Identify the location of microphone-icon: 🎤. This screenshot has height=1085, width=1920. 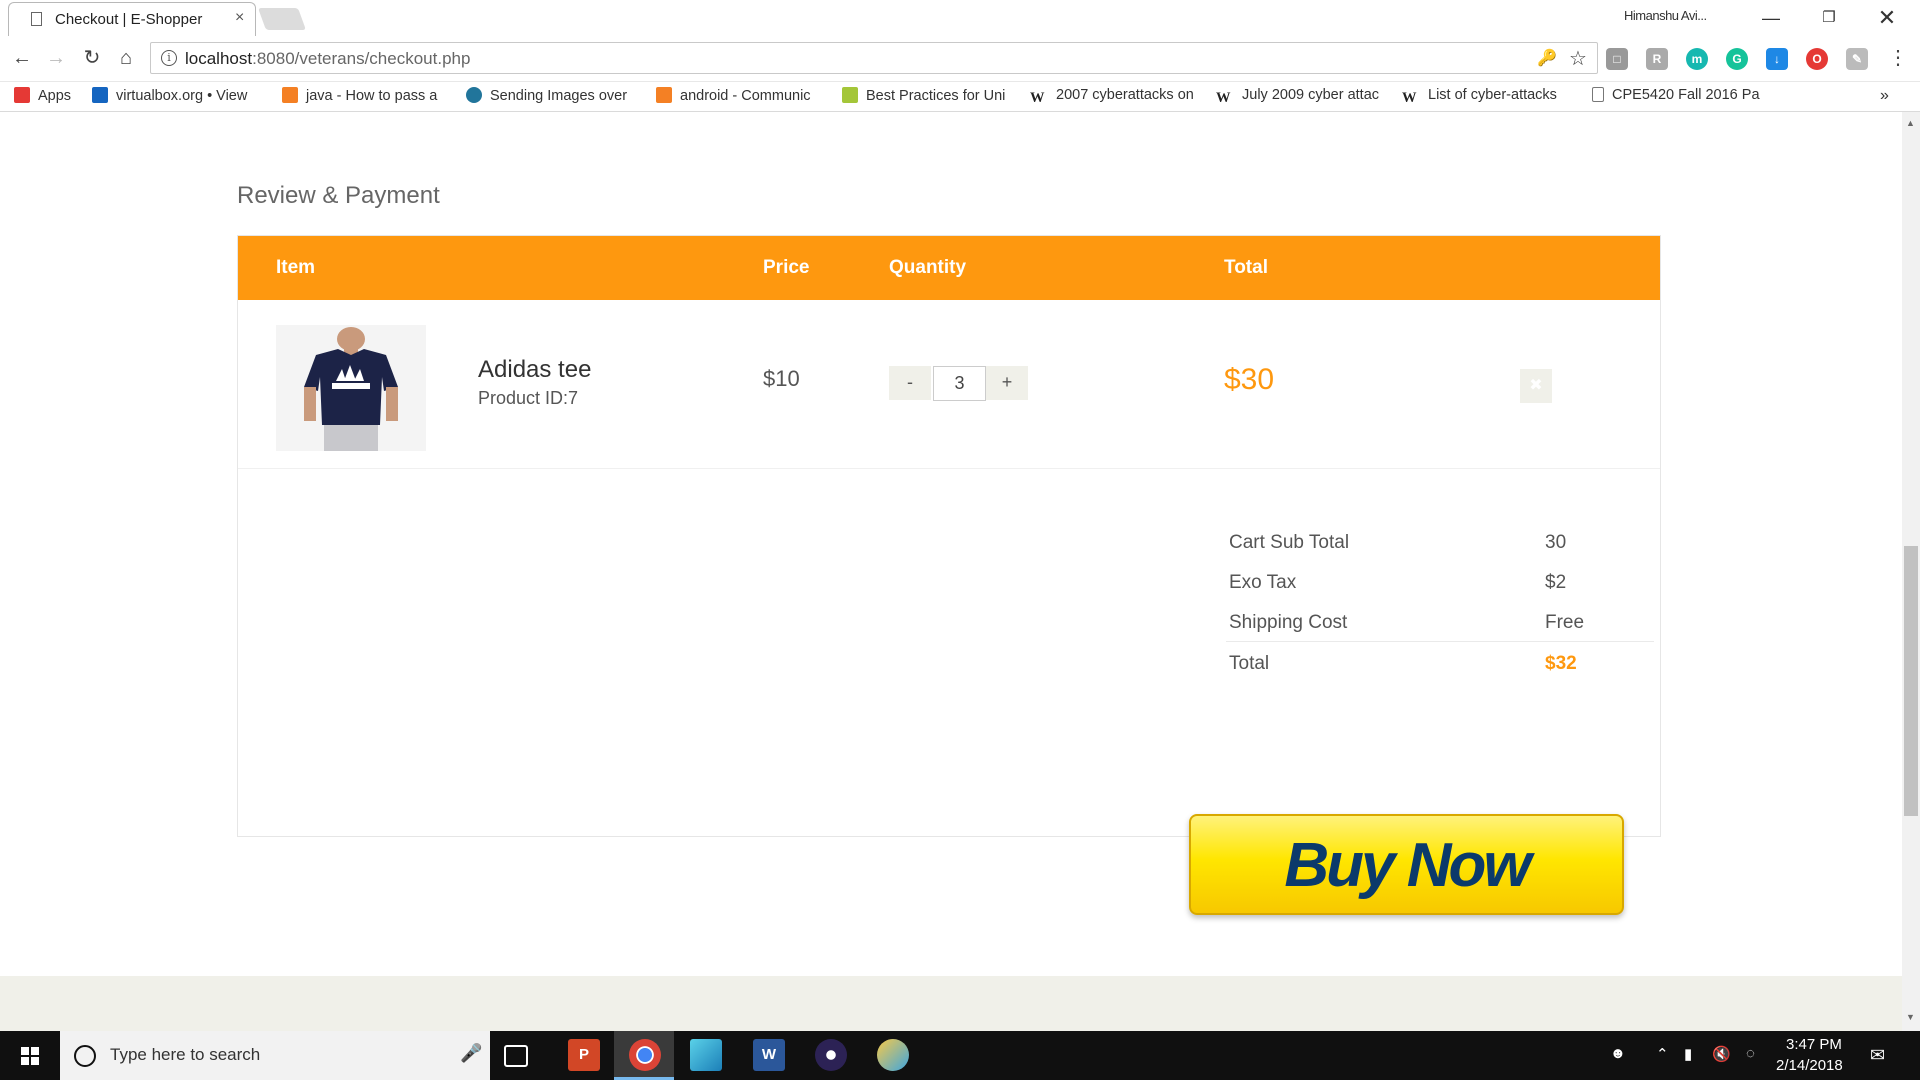
(471, 1053).